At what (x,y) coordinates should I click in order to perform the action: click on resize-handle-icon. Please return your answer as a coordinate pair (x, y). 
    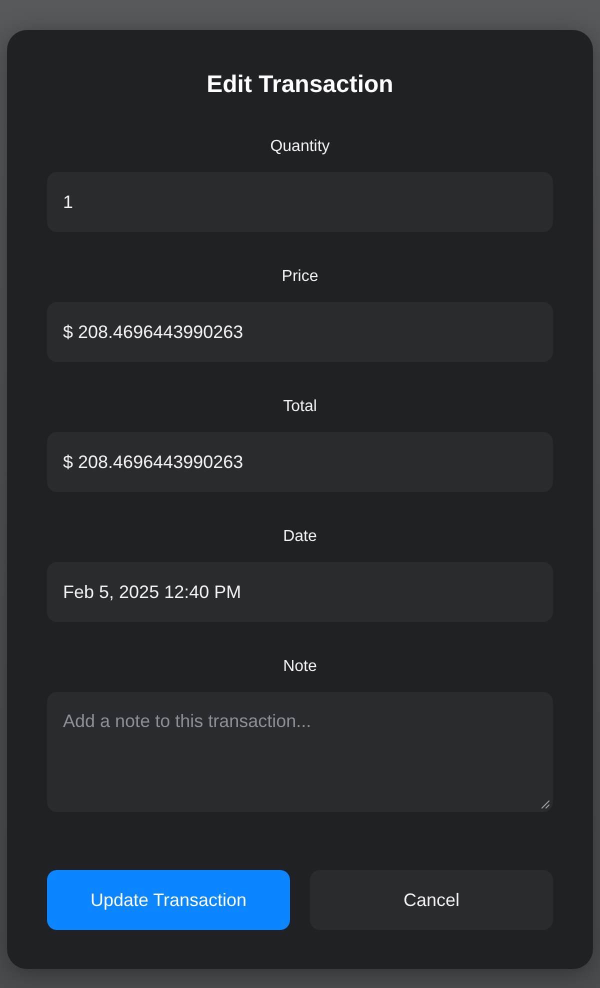
    Looking at the image, I should click on (545, 804).